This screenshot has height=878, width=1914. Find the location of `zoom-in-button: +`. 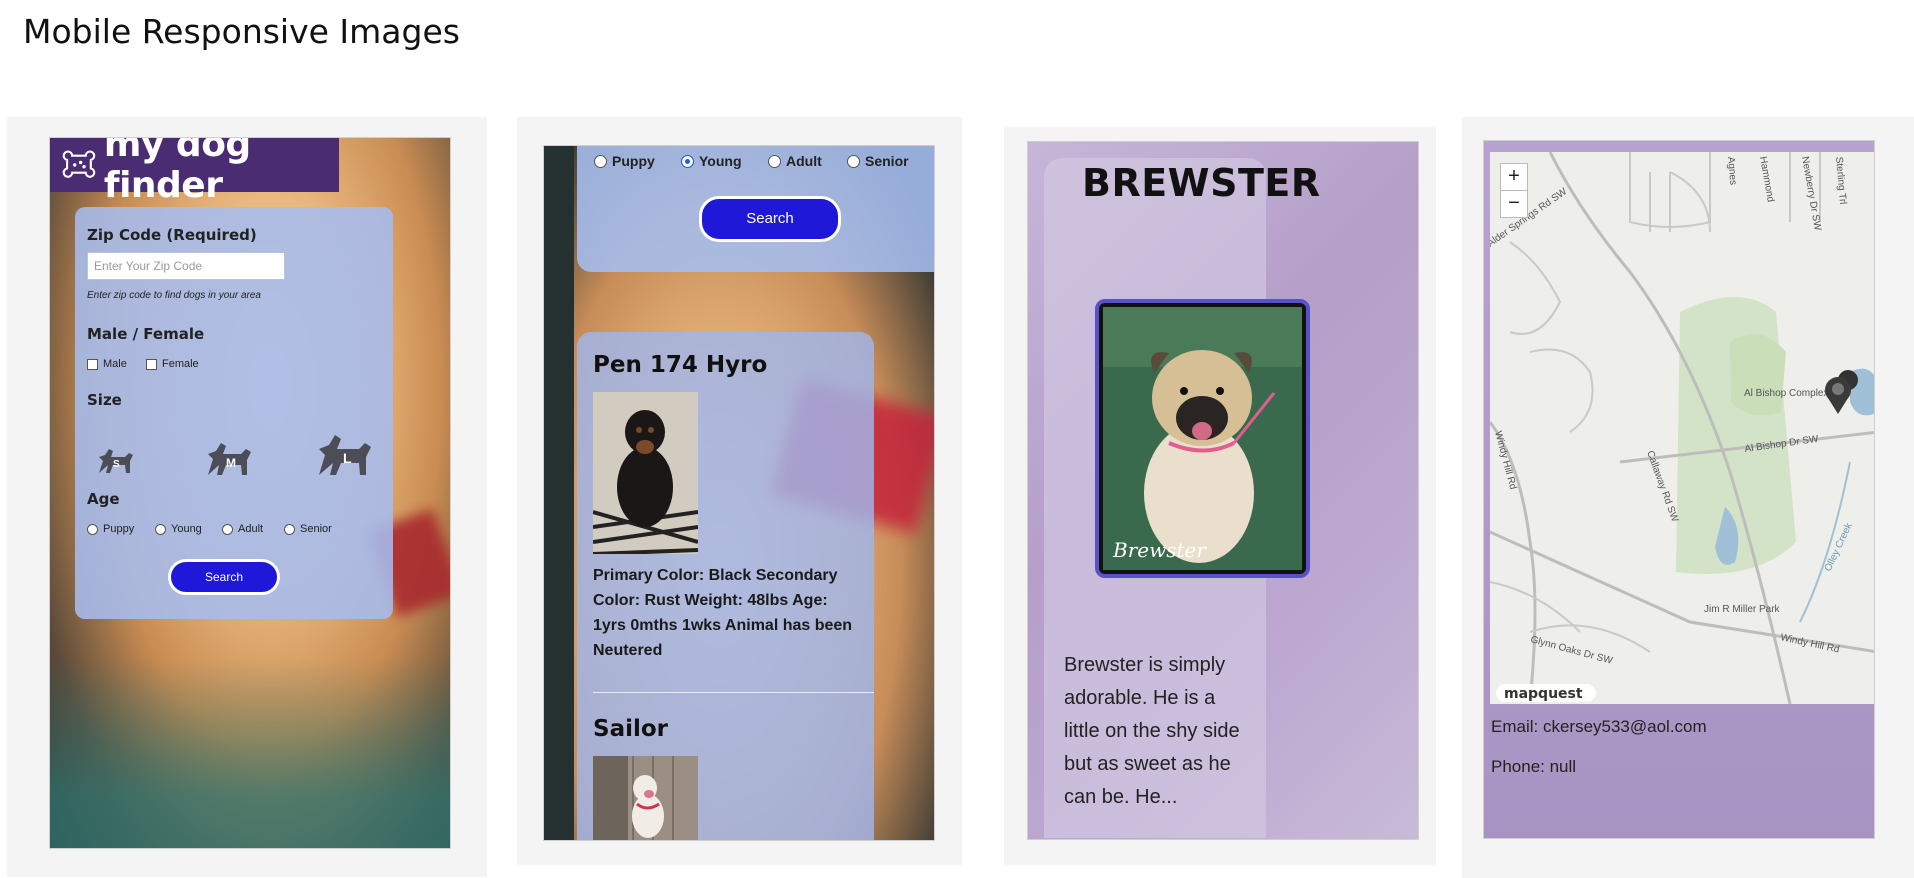

zoom-in-button: + is located at coordinates (1514, 177).